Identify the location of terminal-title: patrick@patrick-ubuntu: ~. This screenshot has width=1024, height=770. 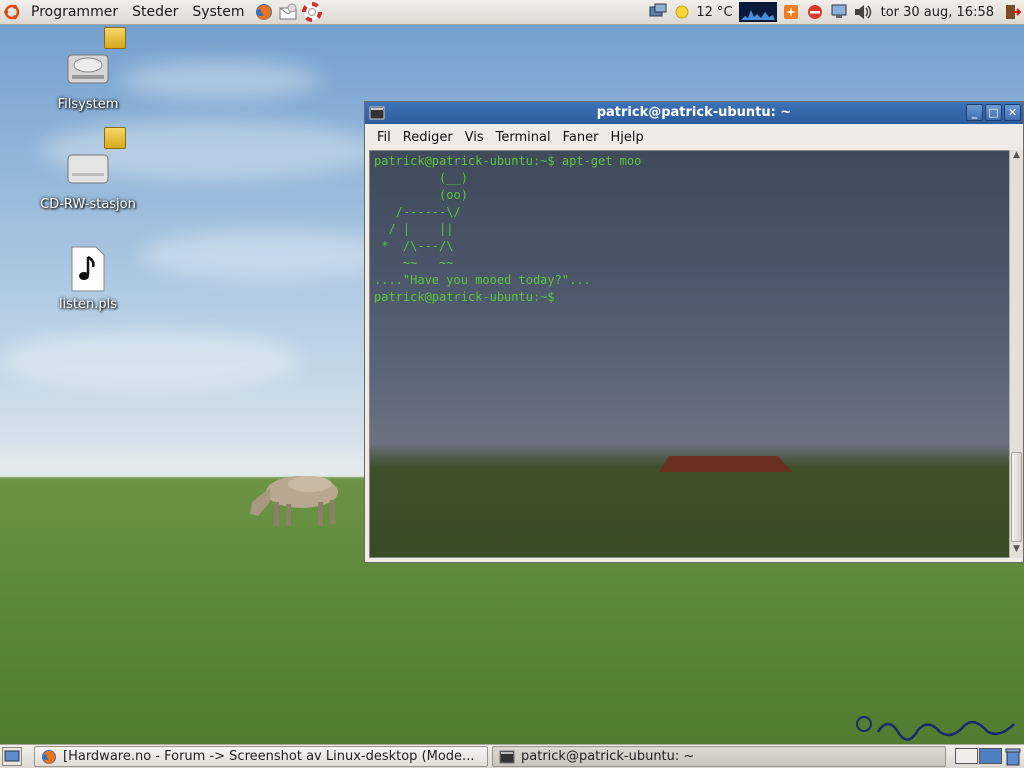
(694, 112).